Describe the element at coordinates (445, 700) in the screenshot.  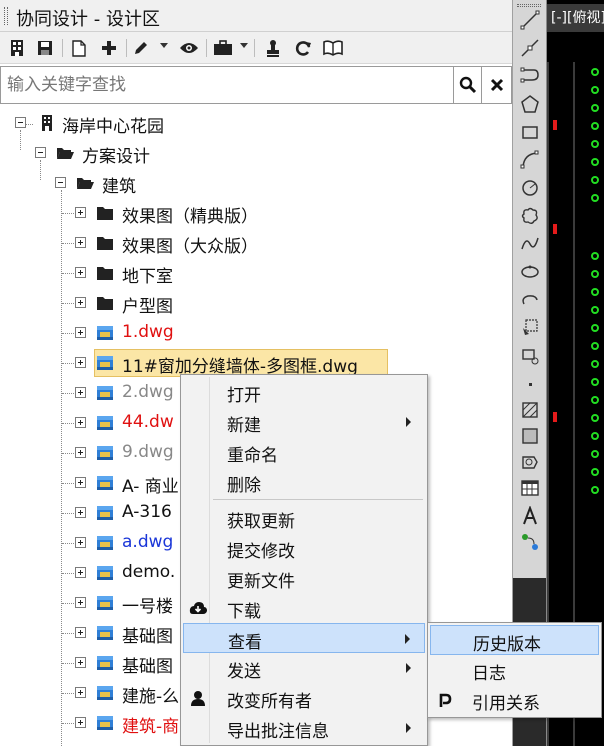
I see `reference-icon` at that location.